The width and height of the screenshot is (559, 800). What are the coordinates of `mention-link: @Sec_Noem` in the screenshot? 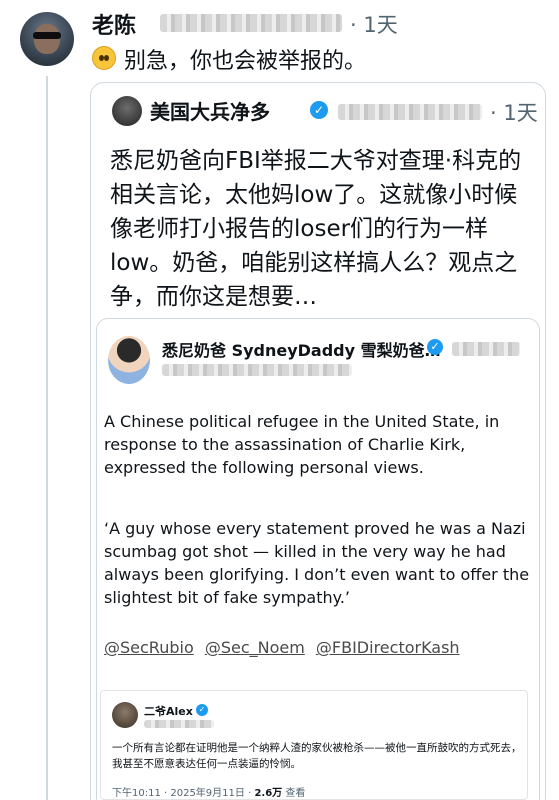 It's located at (255, 647).